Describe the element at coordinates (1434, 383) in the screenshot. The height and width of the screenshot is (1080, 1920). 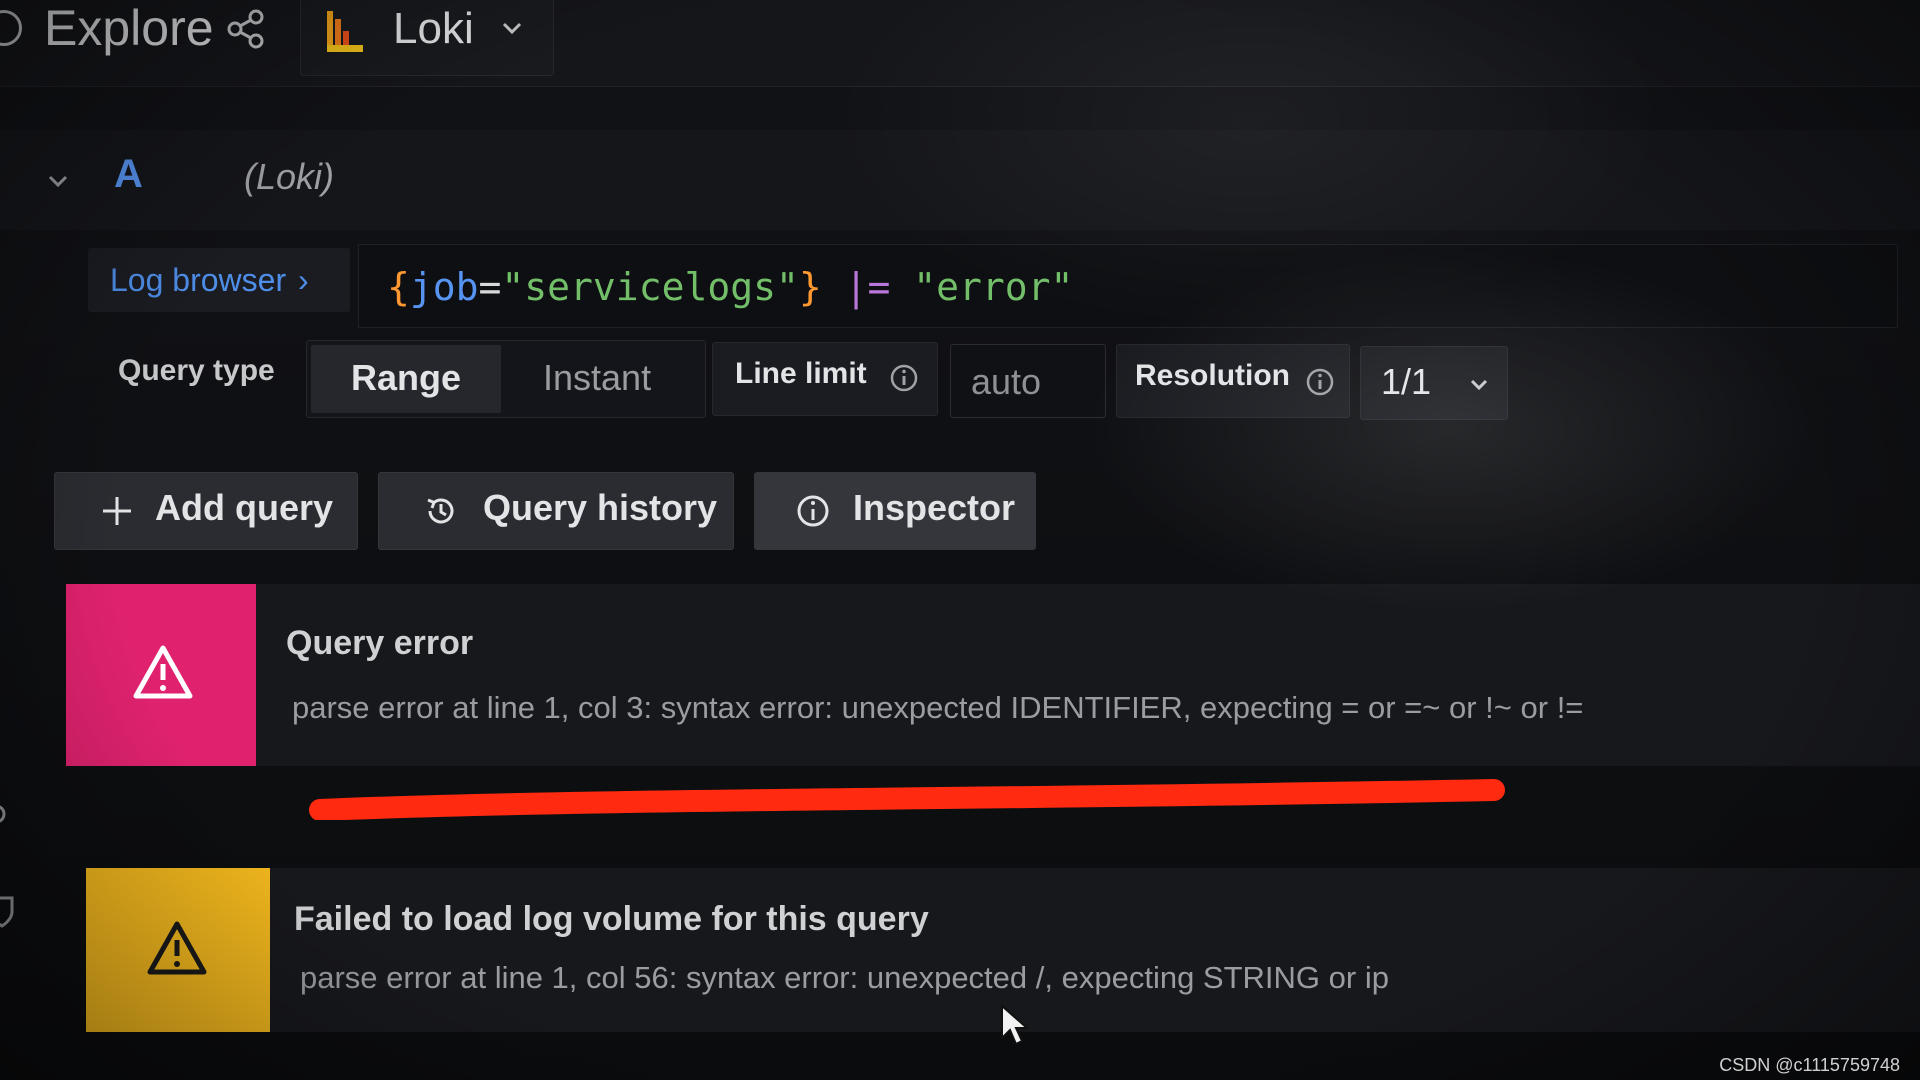
I see `resolution-select: 1/1` at that location.